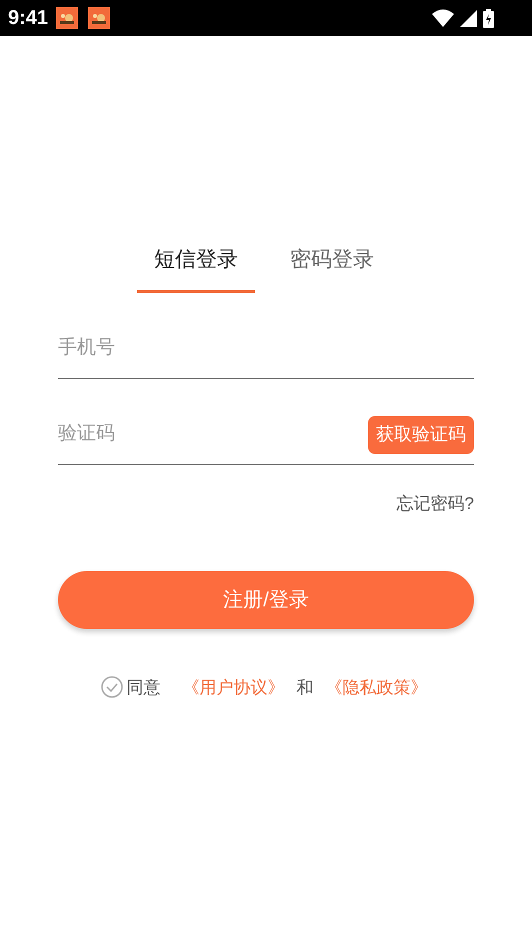 The image size is (532, 948). I want to click on wifi-icon, so click(443, 18).